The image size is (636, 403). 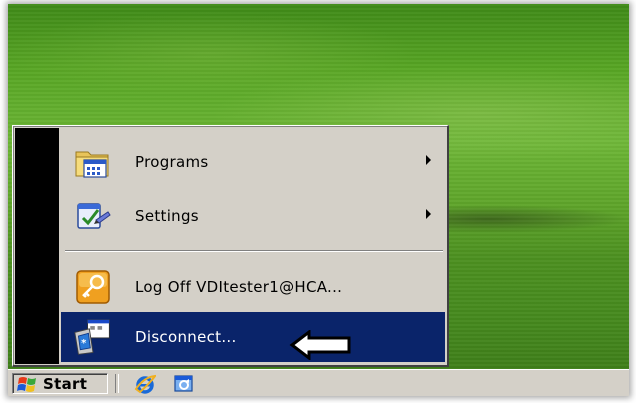 I want to click on start-label: Start, so click(x=65, y=383).